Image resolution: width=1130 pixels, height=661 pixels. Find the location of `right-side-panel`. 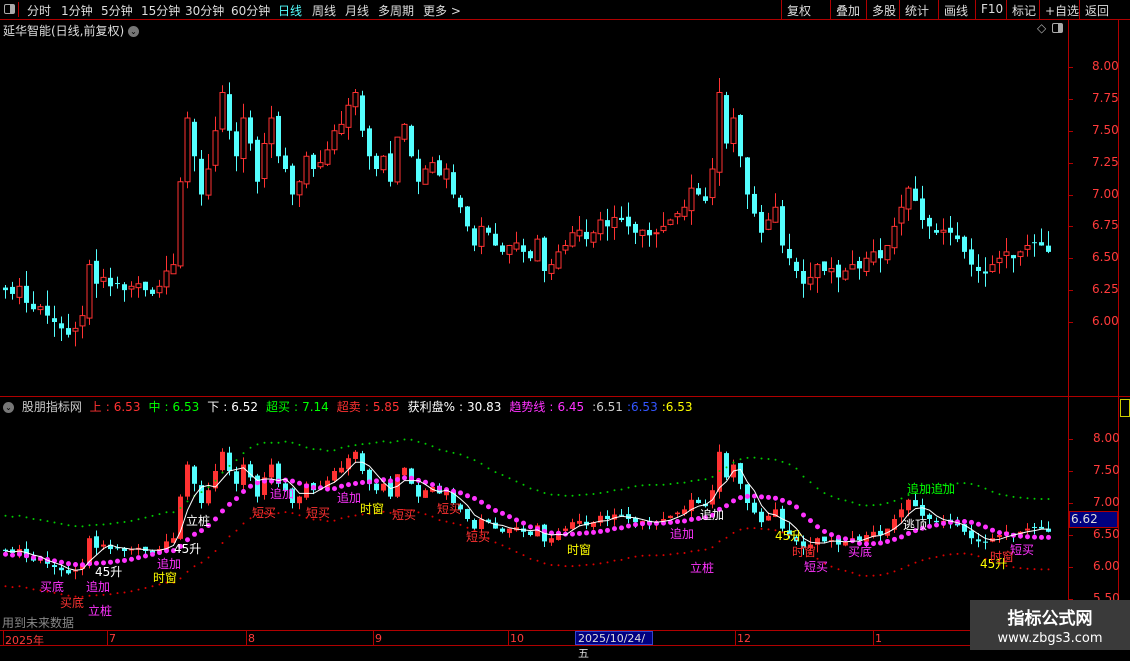

right-side-panel is located at coordinates (1124, 207).